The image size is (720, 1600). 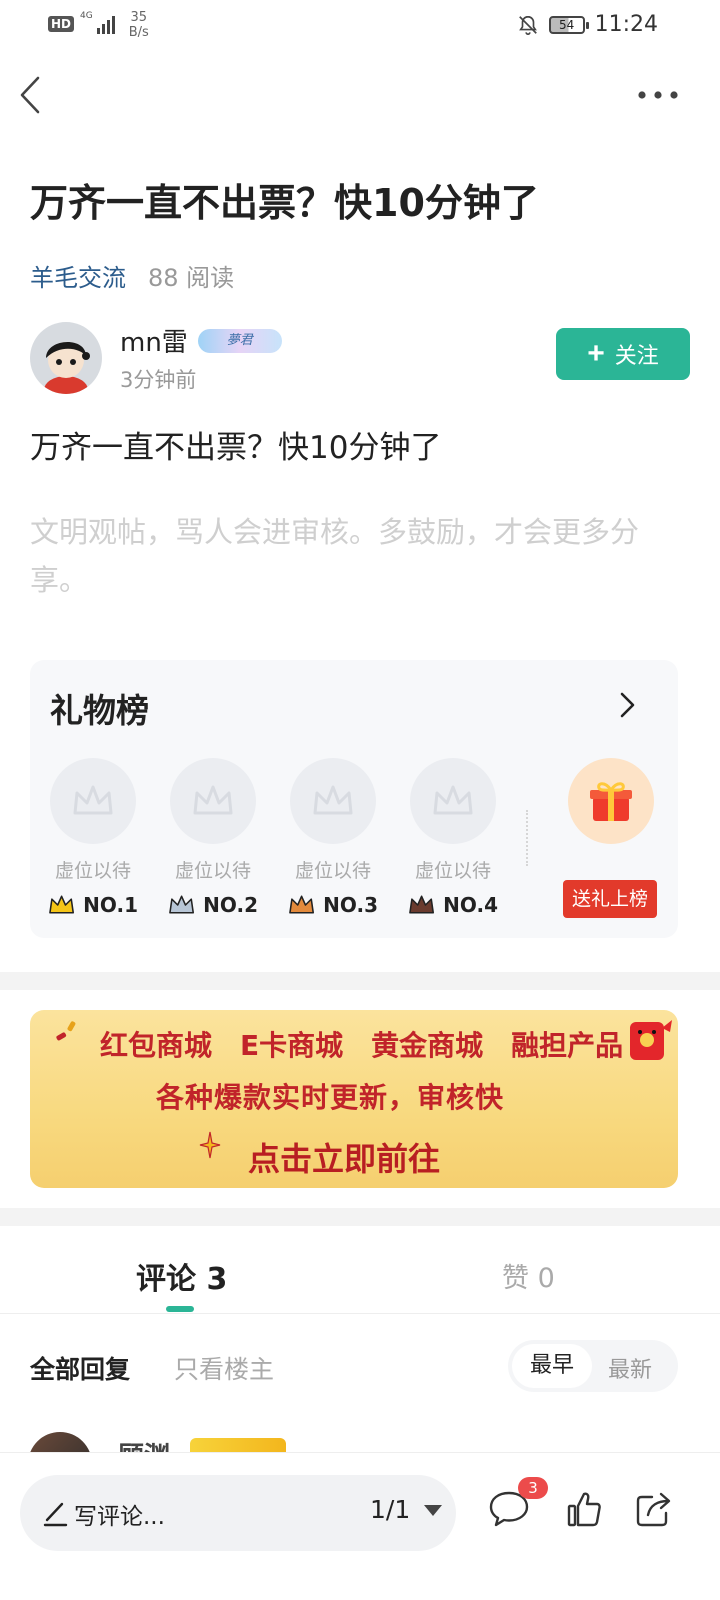 What do you see at coordinates (533, 1488) in the screenshot?
I see `comment-count-badge: 3` at bounding box center [533, 1488].